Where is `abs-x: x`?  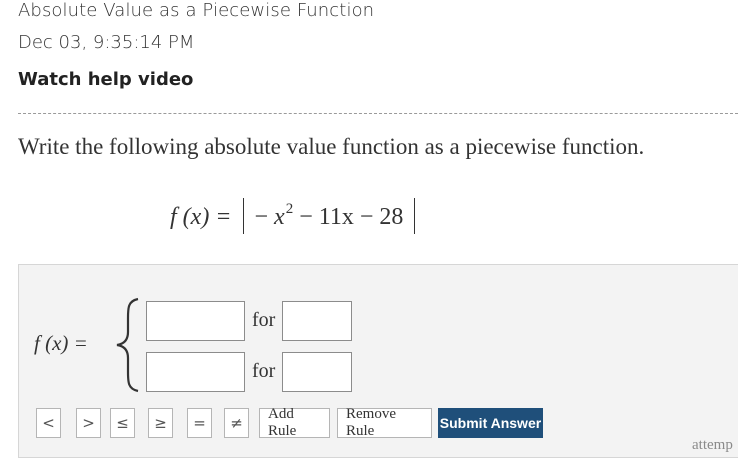 abs-x: x is located at coordinates (279, 217).